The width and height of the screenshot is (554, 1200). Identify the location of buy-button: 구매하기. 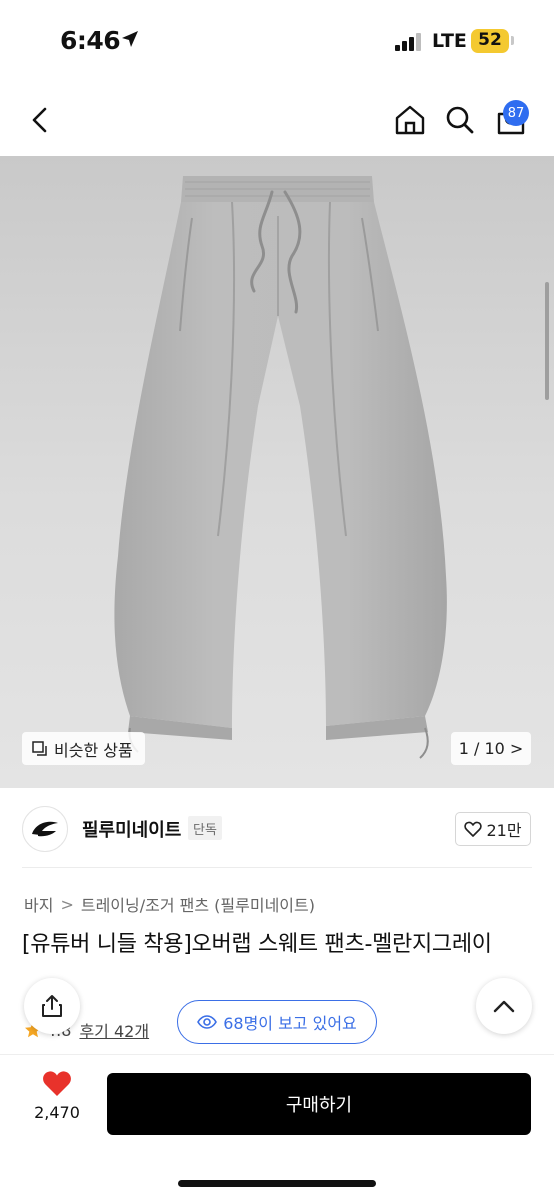
(319, 1104).